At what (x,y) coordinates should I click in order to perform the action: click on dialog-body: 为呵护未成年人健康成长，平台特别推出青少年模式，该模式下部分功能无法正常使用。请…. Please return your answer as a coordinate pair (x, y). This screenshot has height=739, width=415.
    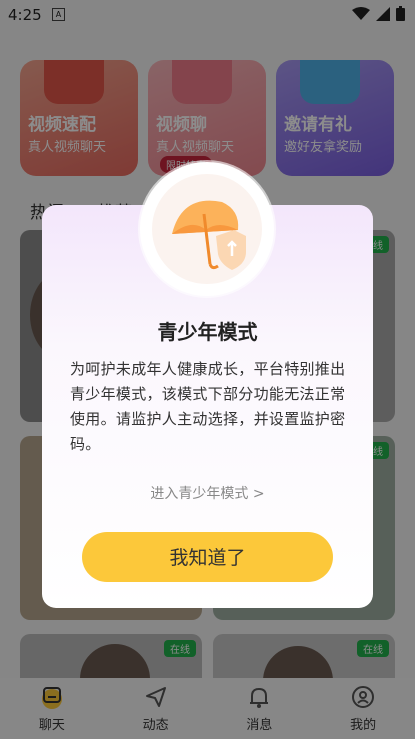
    Looking at the image, I should click on (208, 406).